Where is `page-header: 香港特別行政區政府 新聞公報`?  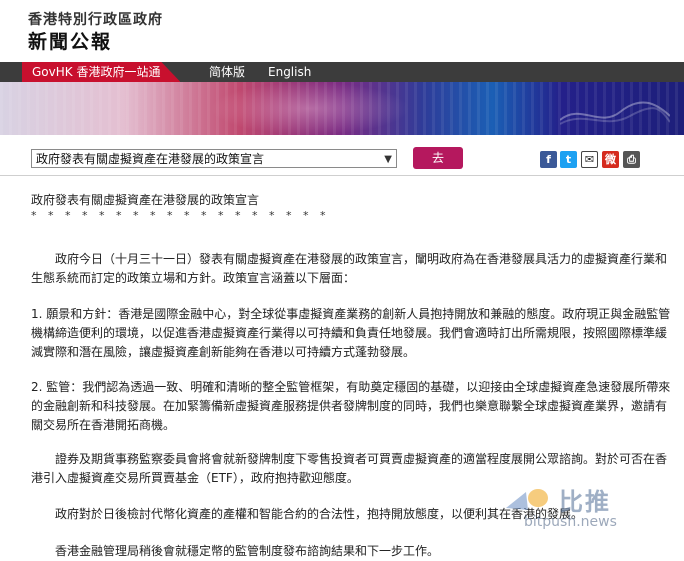 page-header: 香港特別行政區政府 新聞公報 is located at coordinates (342, 31).